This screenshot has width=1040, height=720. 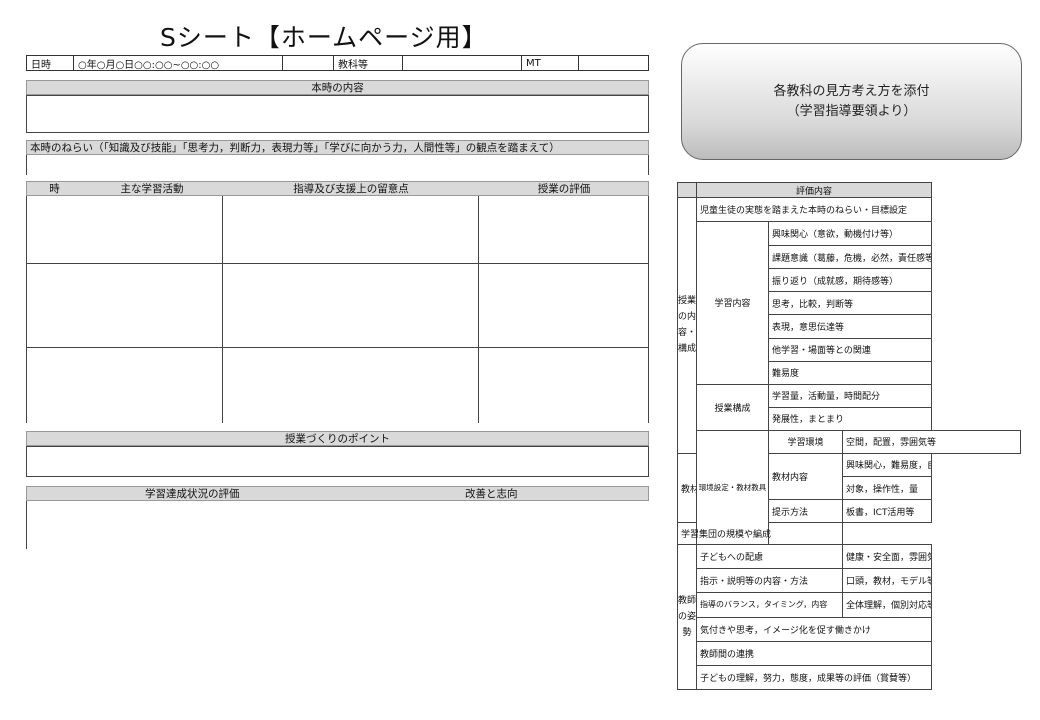 I want to click on eval-row-consideration-value: 健康・安全面，雰囲気，言葉，気付き等, so click(x=887, y=557).